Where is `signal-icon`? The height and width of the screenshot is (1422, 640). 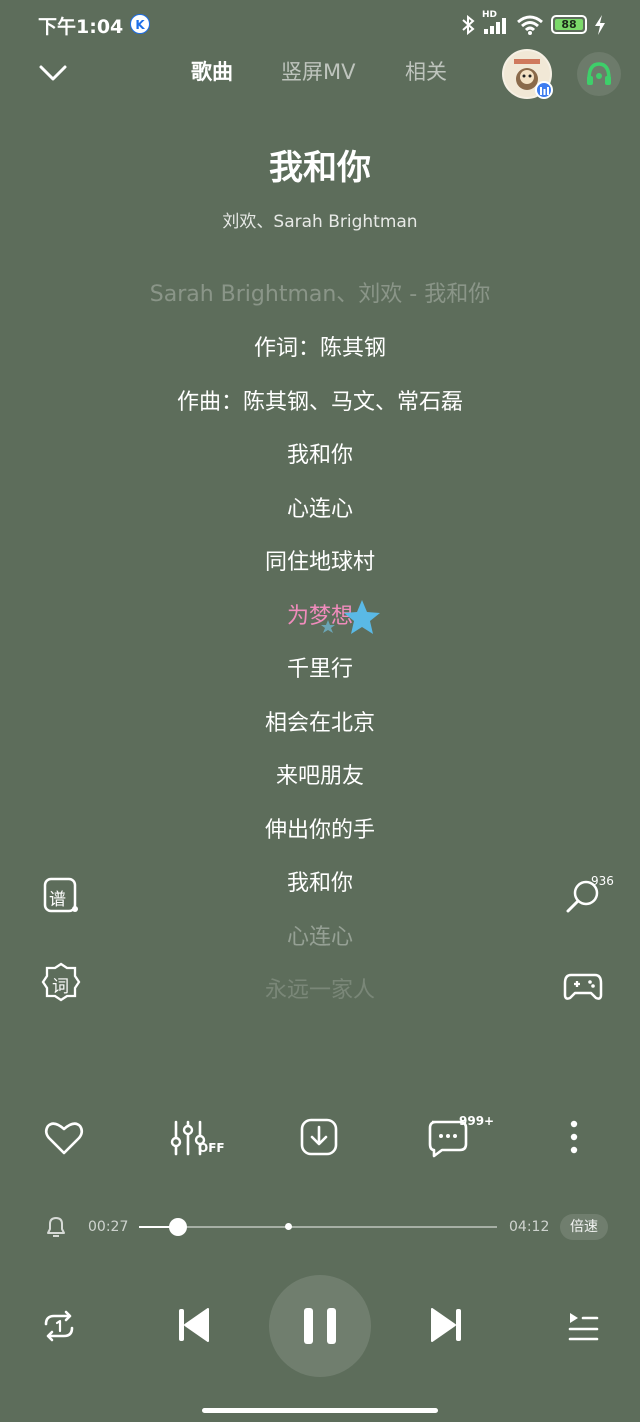 signal-icon is located at coordinates (495, 26).